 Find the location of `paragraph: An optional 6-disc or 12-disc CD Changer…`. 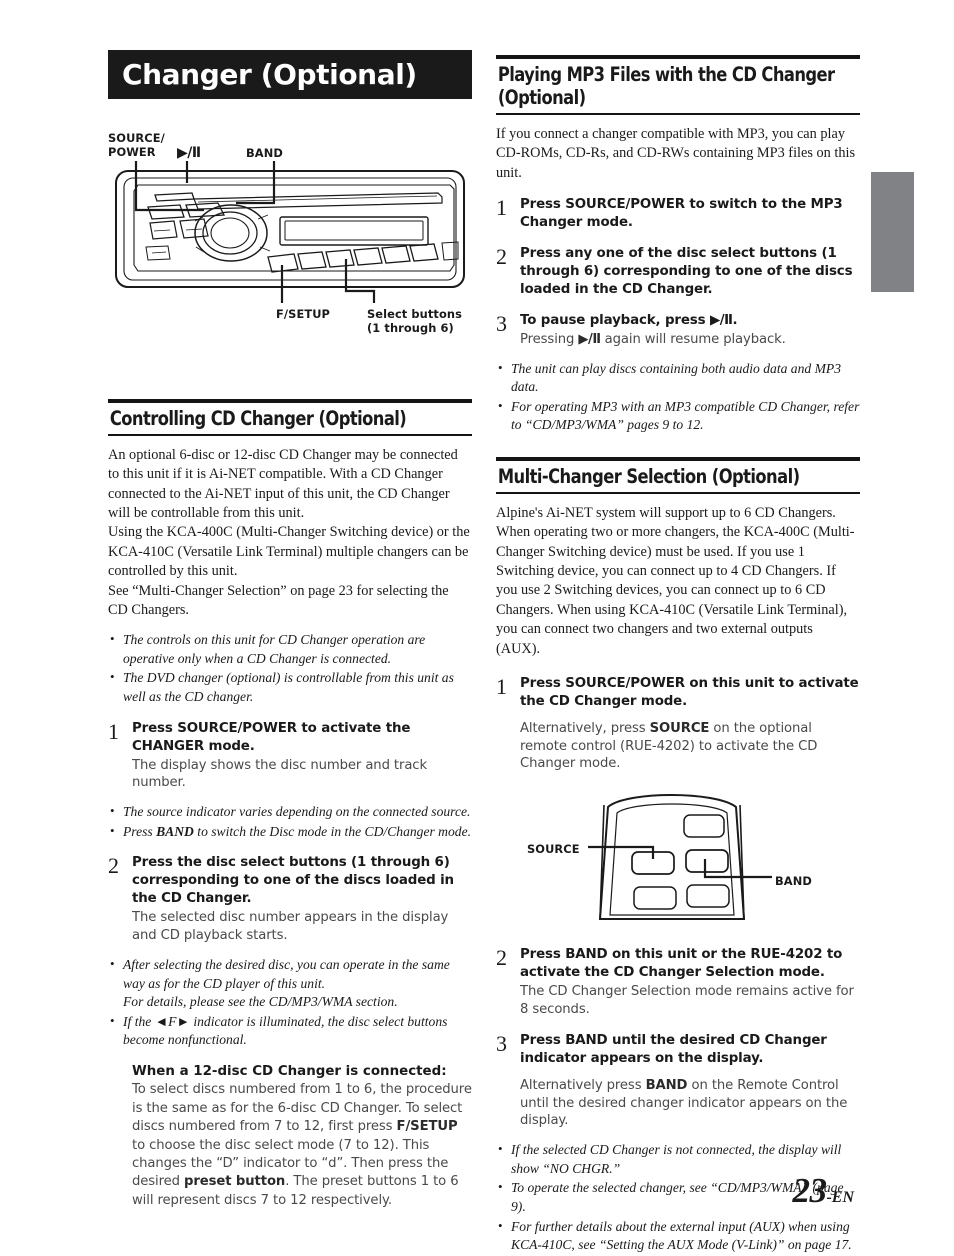

paragraph: An optional 6-disc or 12-disc CD Changer… is located at coordinates (283, 484).